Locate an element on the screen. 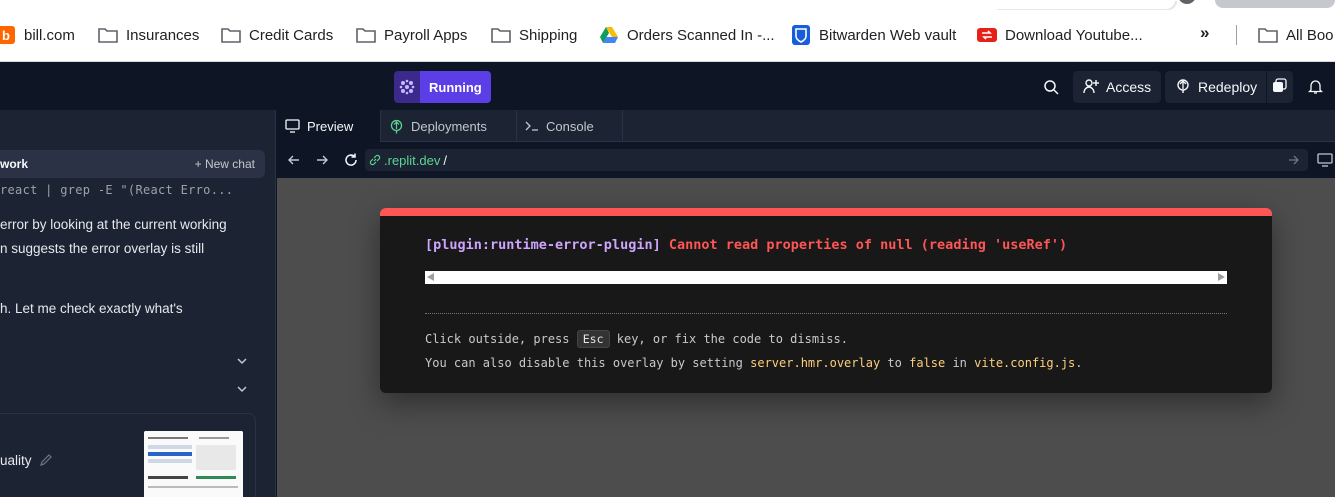  bookmarks-overflow-chevron: » is located at coordinates (1205, 33).